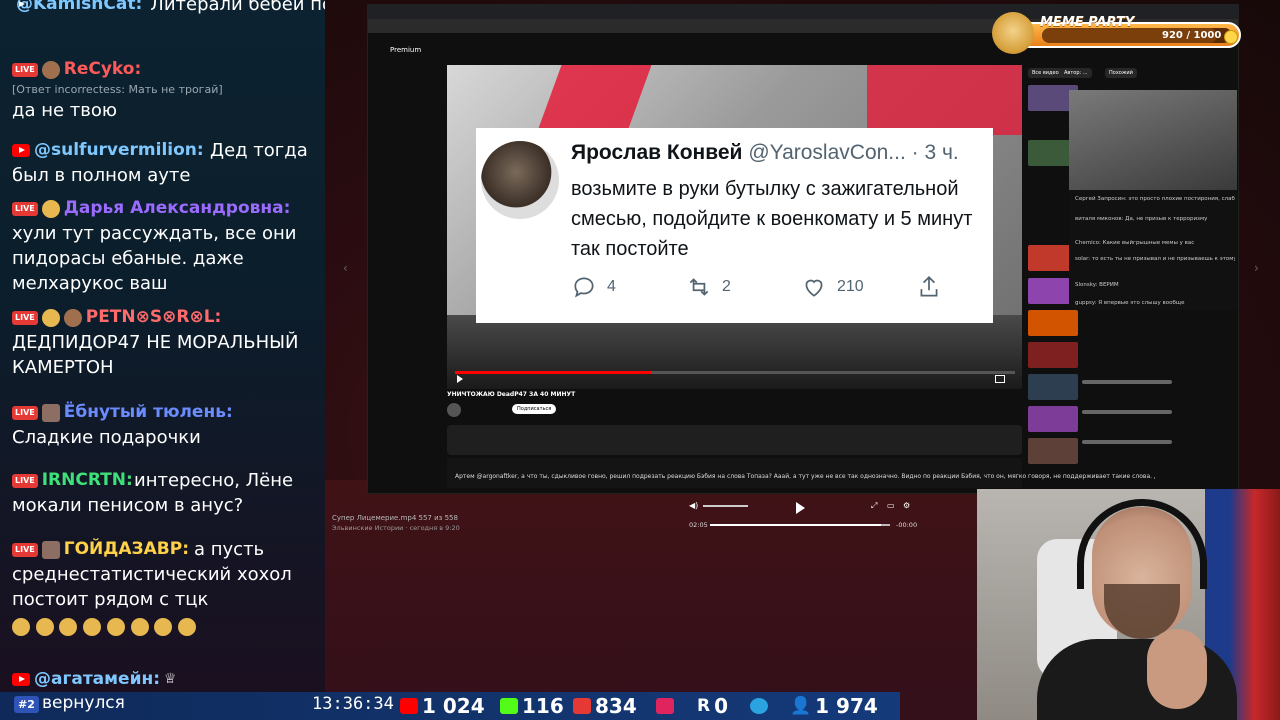 This screenshot has width=1280, height=720. I want to click on chat-username: ReCyko:, so click(102, 69).